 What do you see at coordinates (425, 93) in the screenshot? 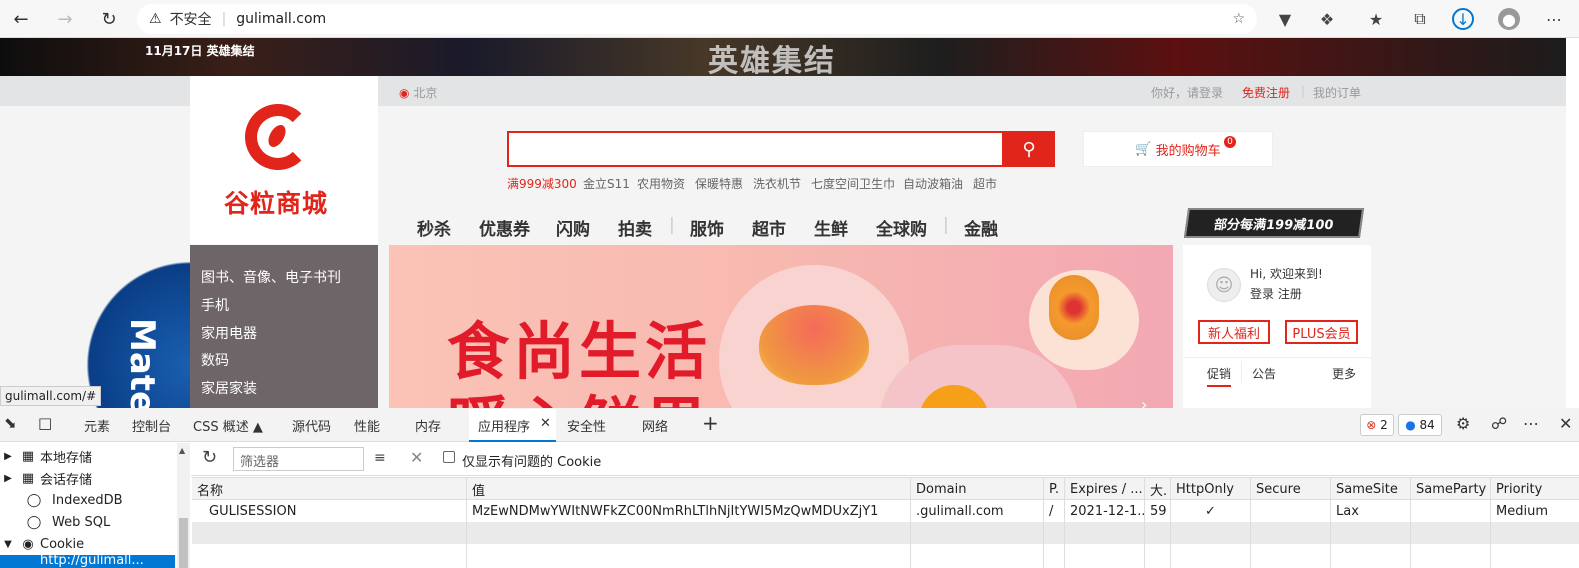
I see `location-label: 北京` at bounding box center [425, 93].